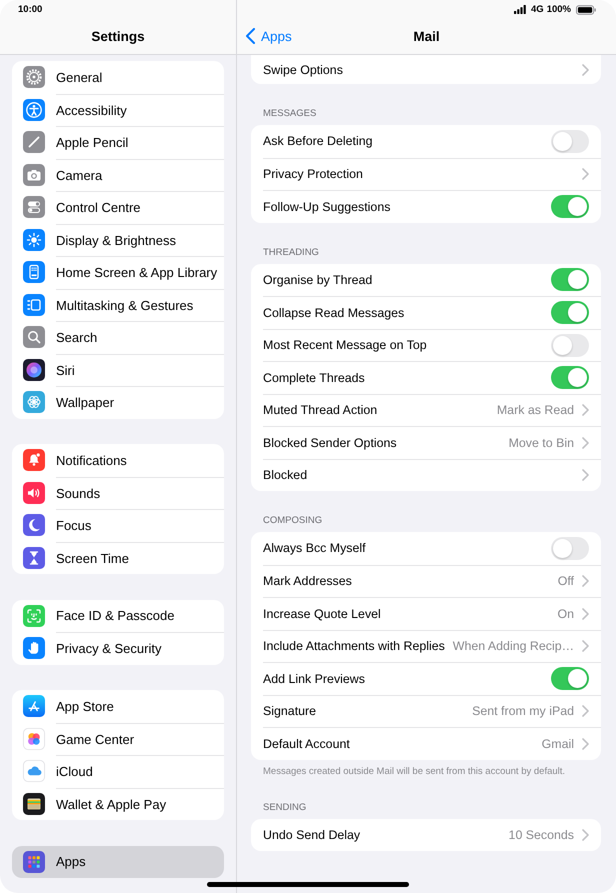 The image size is (616, 893). Describe the element at coordinates (118, 174) in the screenshot. I see `sidebar-item: Camera` at that location.